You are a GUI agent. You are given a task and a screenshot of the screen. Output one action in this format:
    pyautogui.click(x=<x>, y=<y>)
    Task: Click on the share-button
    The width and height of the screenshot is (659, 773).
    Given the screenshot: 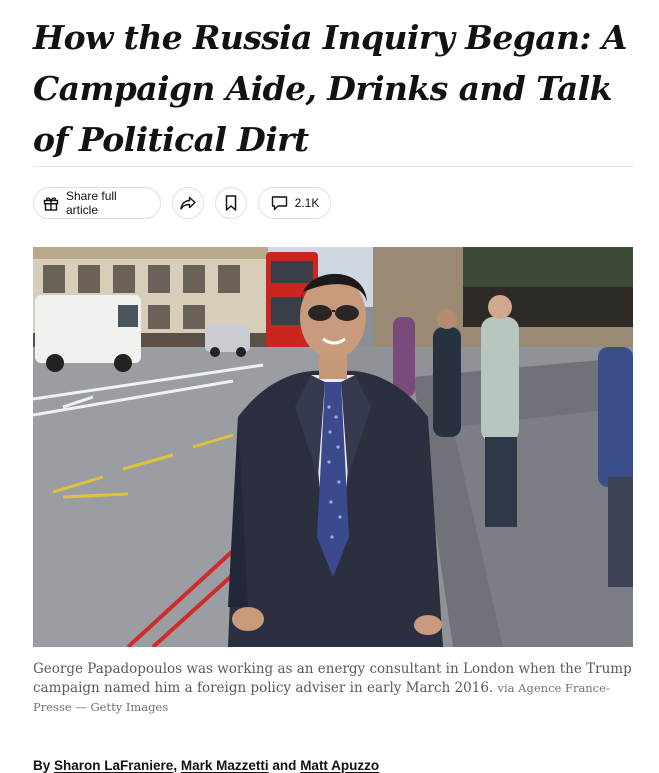 What is the action you would take?
    pyautogui.click(x=188, y=203)
    